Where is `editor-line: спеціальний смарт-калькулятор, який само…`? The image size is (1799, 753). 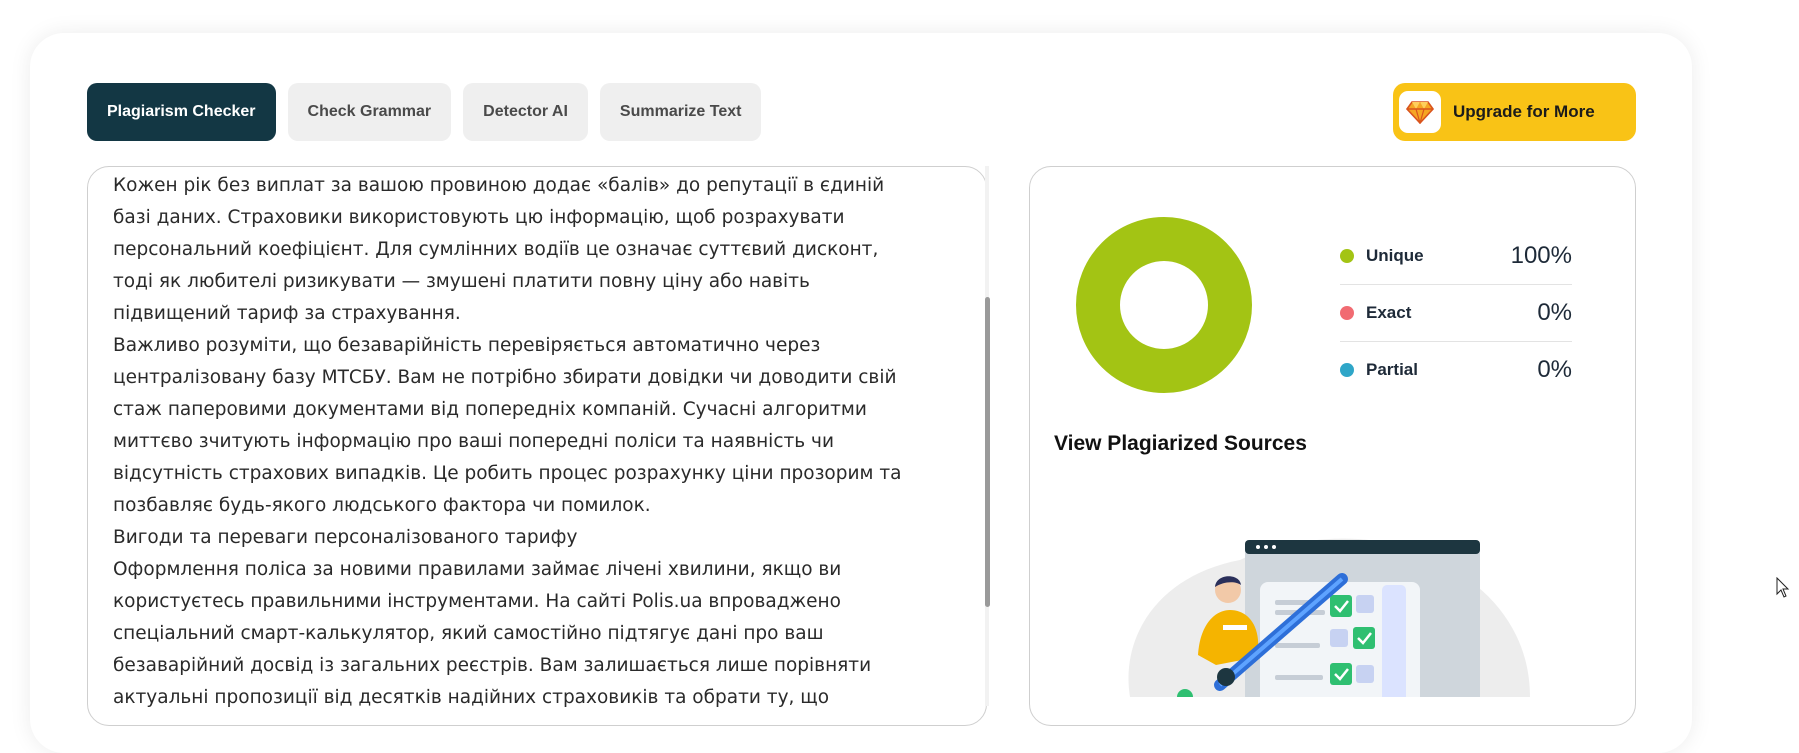
editor-line: спеціальний смарт-калькулятор, який само… is located at coordinates (468, 633).